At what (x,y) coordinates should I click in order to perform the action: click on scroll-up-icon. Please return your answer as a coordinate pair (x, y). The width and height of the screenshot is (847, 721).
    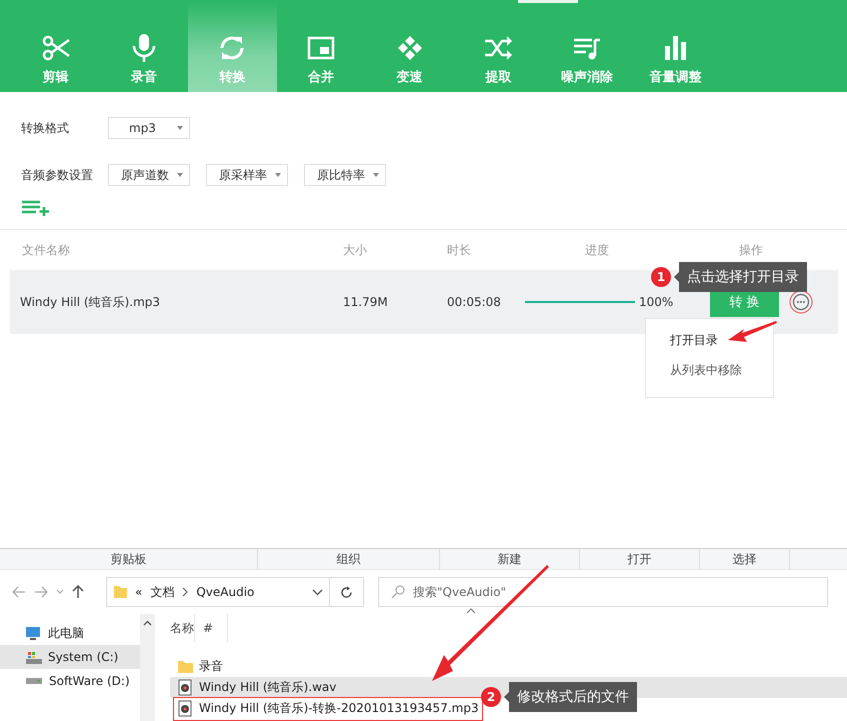
    Looking at the image, I should click on (147, 623).